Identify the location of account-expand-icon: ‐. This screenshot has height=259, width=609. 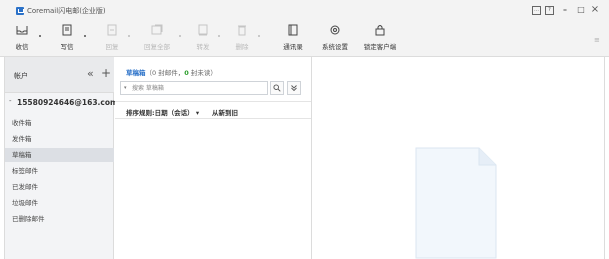
(10, 101).